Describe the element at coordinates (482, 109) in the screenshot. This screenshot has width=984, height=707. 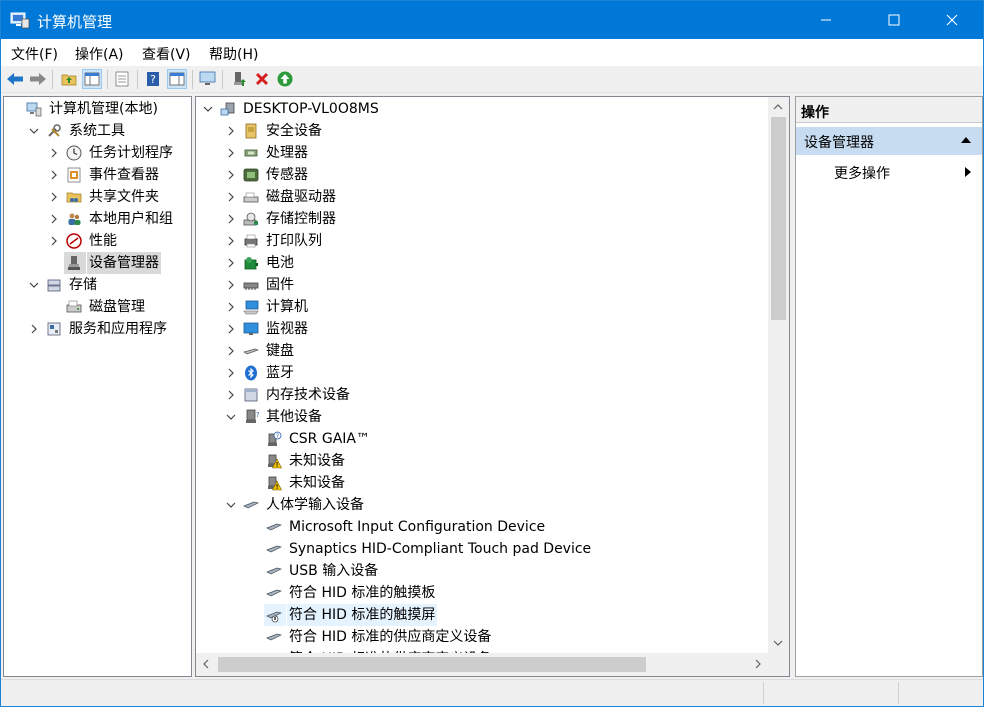
I see `device-tree-item: DESKTOP-VL0O8MS` at that location.